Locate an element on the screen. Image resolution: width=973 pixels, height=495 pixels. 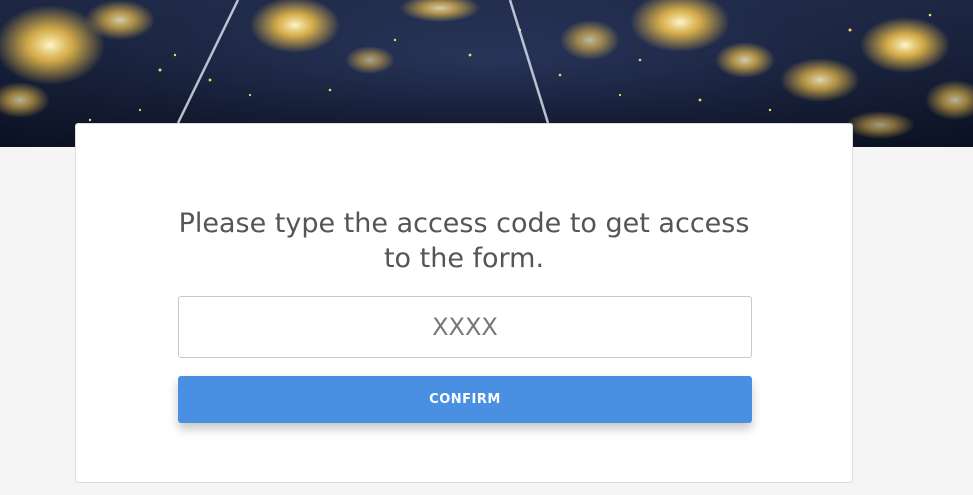
access-code-input is located at coordinates (465, 327).